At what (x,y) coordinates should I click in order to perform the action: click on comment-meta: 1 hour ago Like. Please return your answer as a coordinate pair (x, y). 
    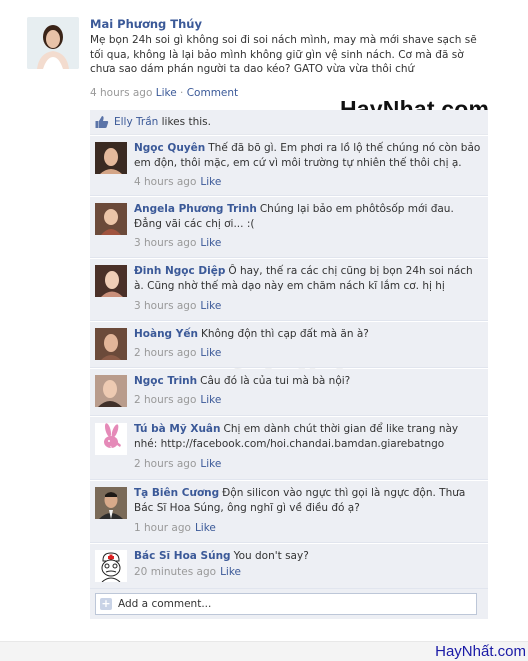
    Looking at the image, I should click on (175, 528).